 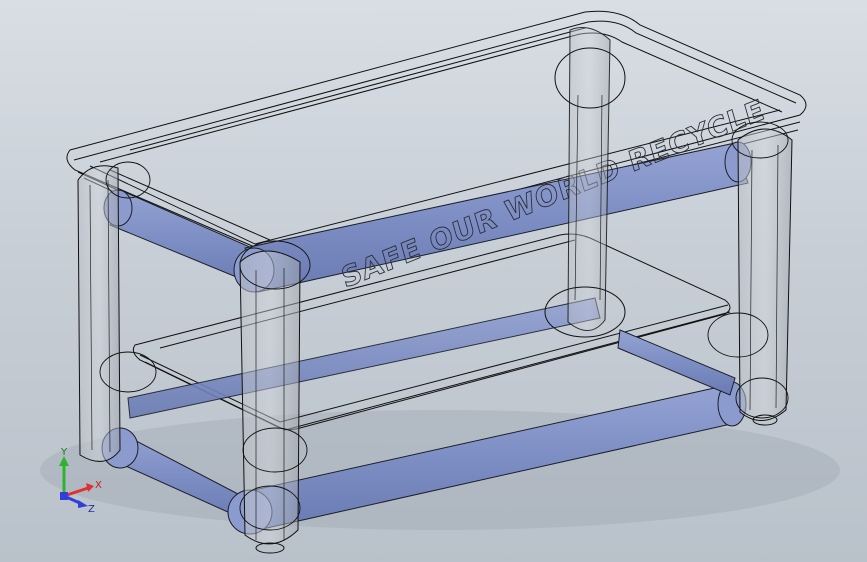 I want to click on lower-right-rail, so click(x=676, y=362).